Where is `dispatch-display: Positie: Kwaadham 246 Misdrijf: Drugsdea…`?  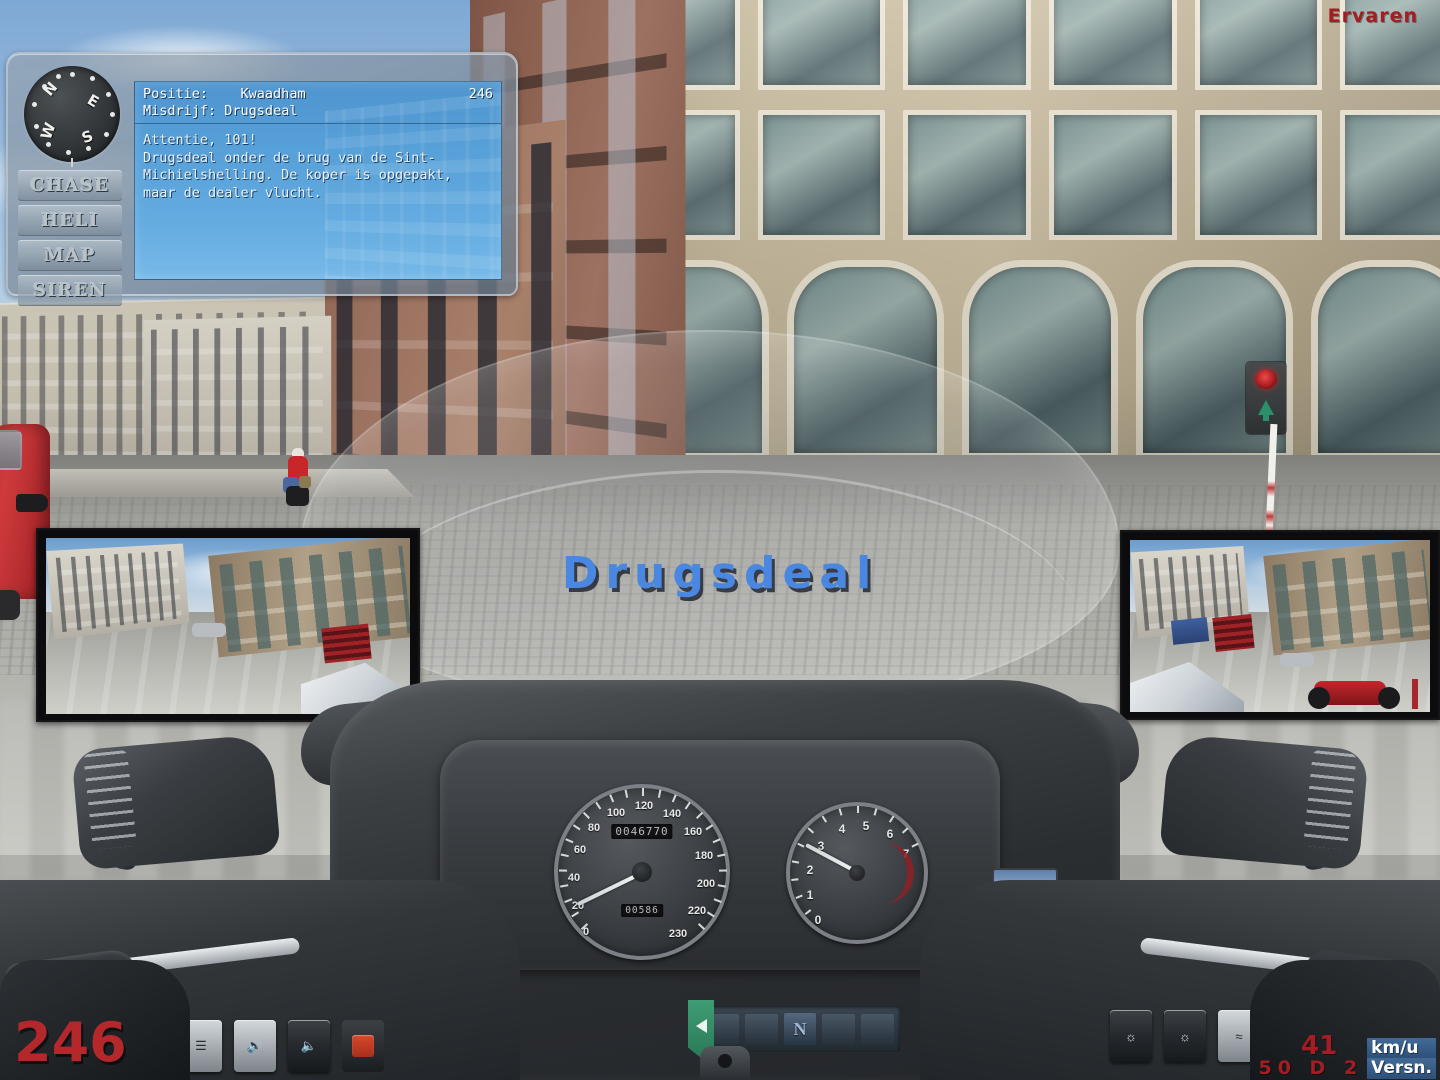
dispatch-display: Positie: Kwaadham 246 Misdrijf: Drugsdea… is located at coordinates (318, 180).